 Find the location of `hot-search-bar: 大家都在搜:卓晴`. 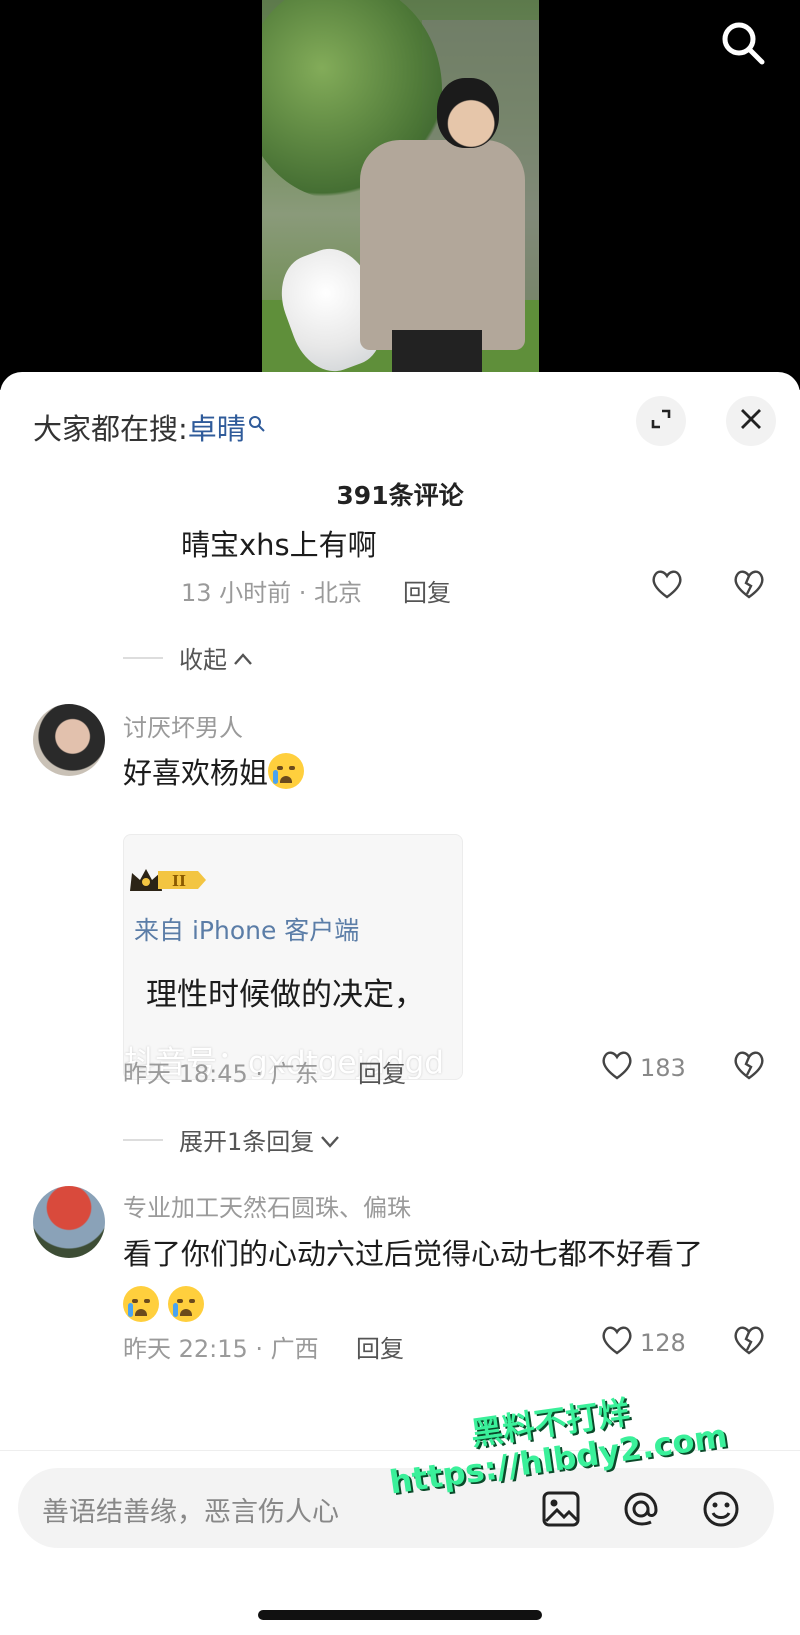

hot-search-bar: 大家都在搜:卓晴 is located at coordinates (149, 427).